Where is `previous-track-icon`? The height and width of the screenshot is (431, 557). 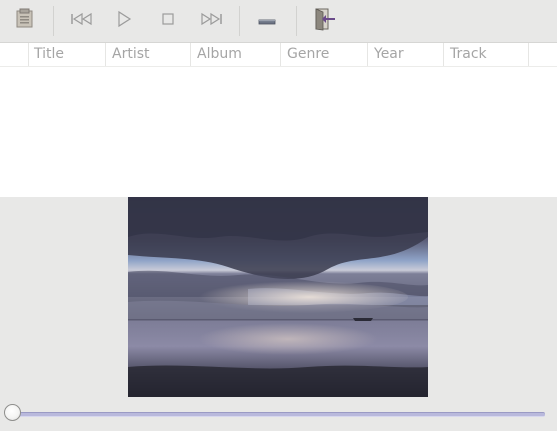
previous-track-icon is located at coordinates (82, 21).